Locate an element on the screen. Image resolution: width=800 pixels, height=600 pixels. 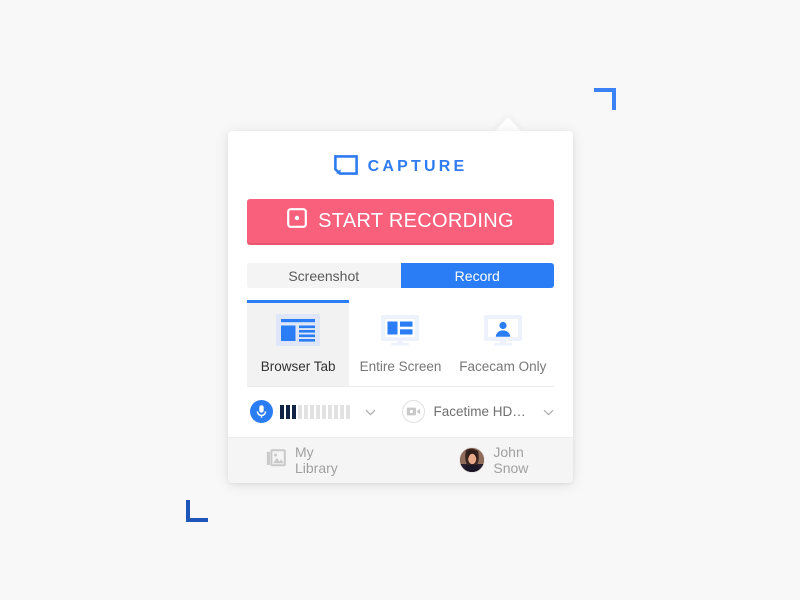
microphone-icon is located at coordinates (261, 411).